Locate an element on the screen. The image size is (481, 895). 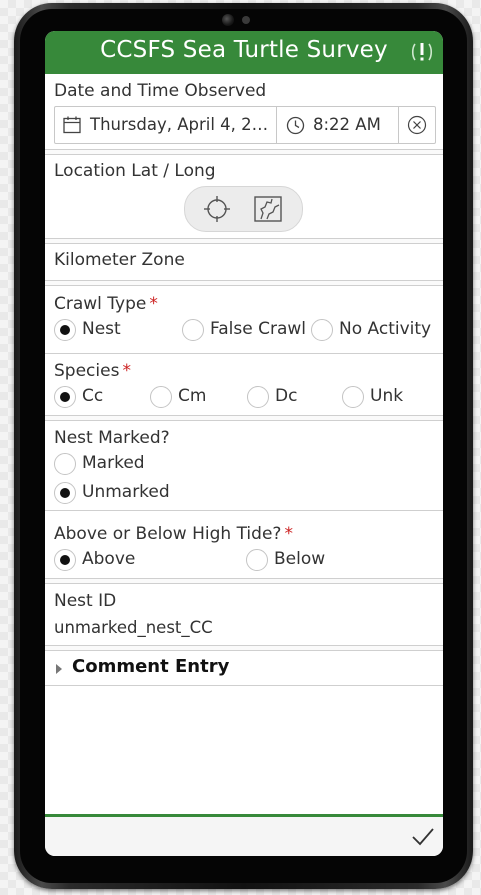
title-bar: CCSFS Sea Turtle Survey is located at coordinates (244, 52).